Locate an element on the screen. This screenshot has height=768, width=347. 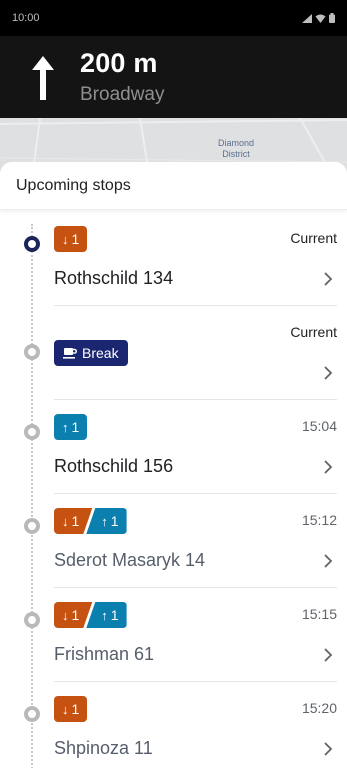
maneuver-street: Broadway is located at coordinates (122, 94).